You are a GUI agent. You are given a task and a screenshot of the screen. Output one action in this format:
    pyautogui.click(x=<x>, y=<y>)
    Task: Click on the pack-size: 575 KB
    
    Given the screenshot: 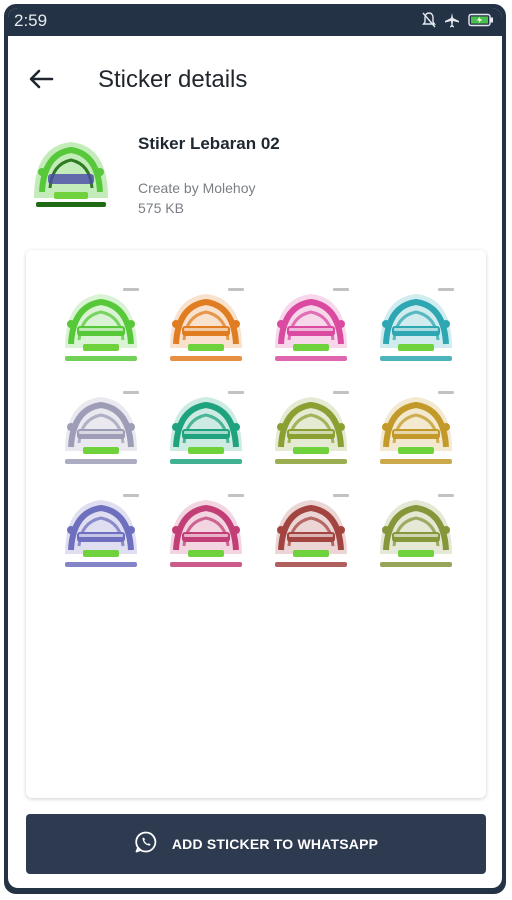 What is the action you would take?
    pyautogui.click(x=161, y=208)
    